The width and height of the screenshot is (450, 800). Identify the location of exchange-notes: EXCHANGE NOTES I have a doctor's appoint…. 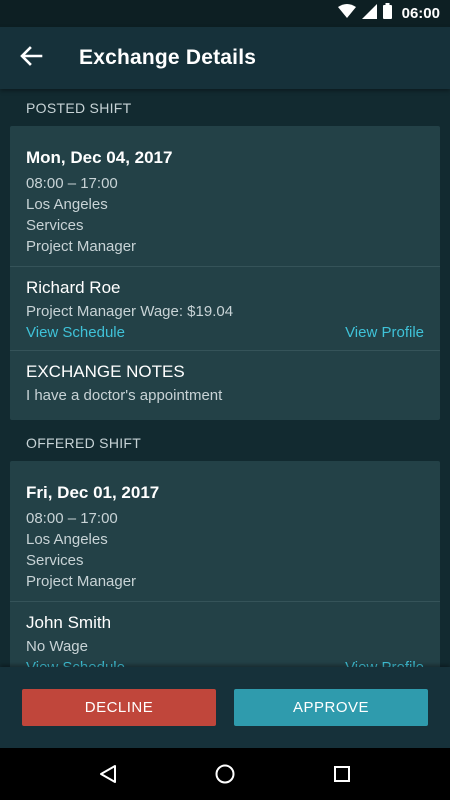
(225, 385).